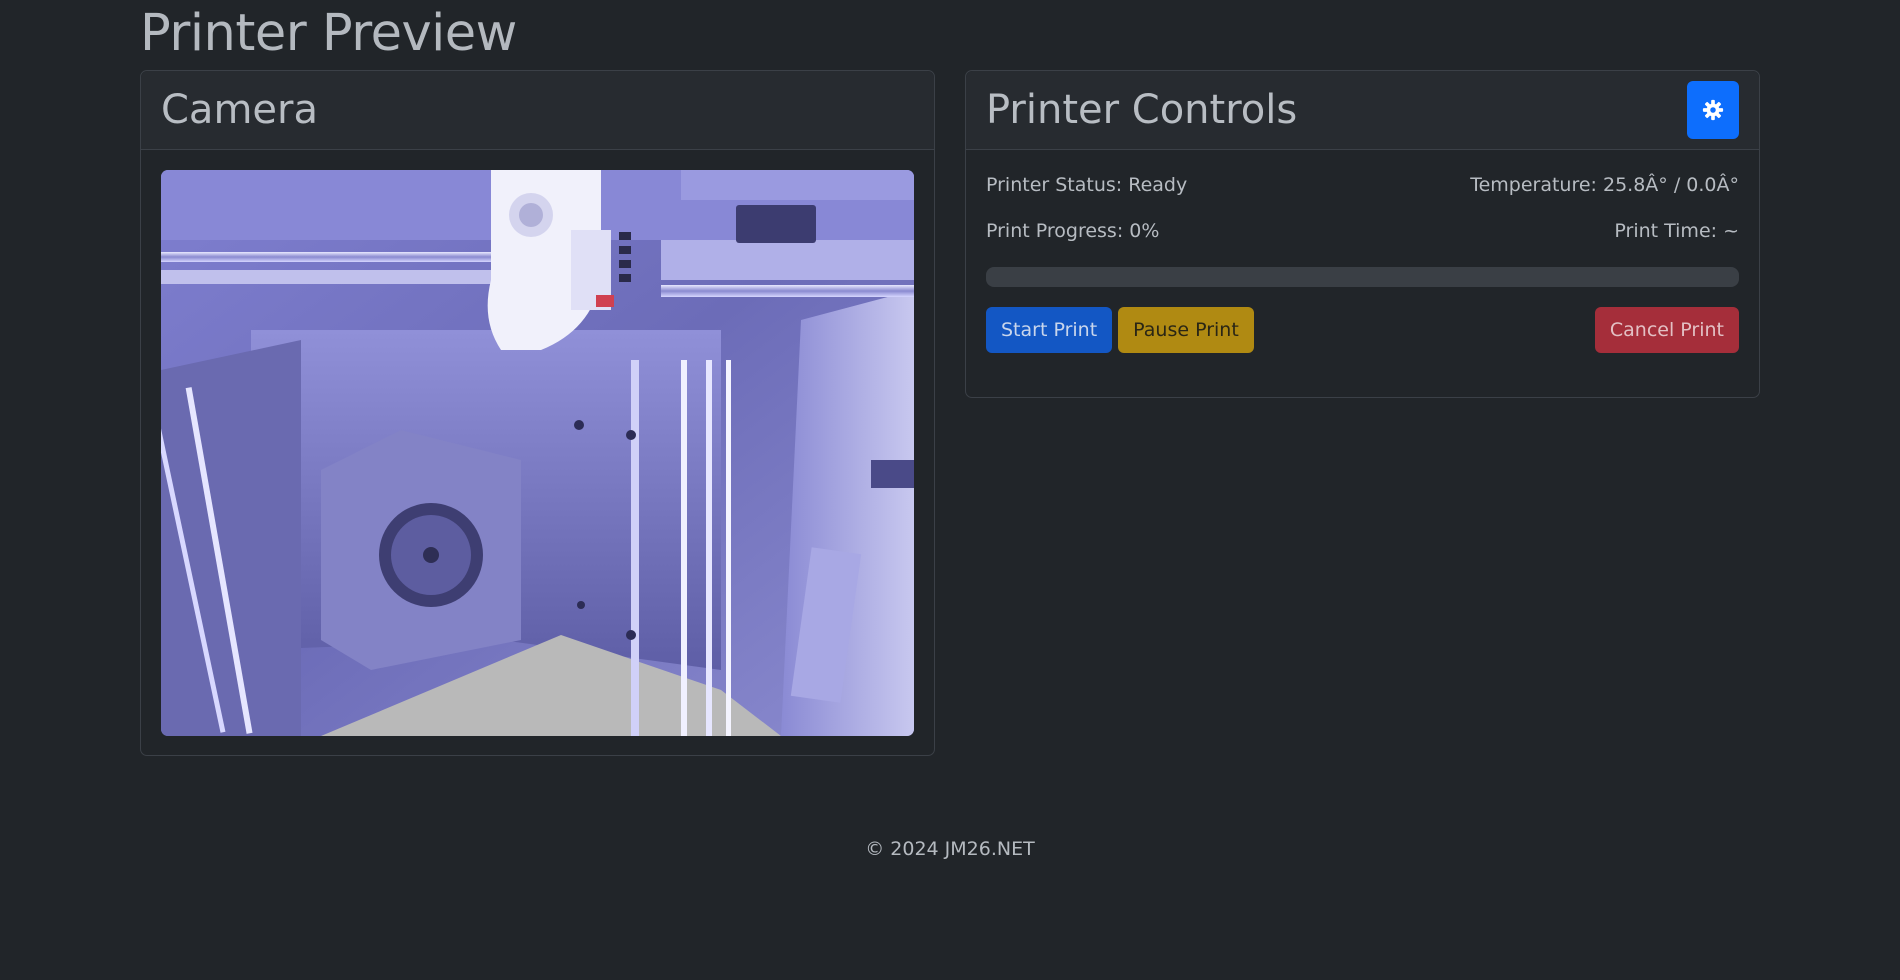  What do you see at coordinates (1362, 277) in the screenshot?
I see `print-progress-bar` at bounding box center [1362, 277].